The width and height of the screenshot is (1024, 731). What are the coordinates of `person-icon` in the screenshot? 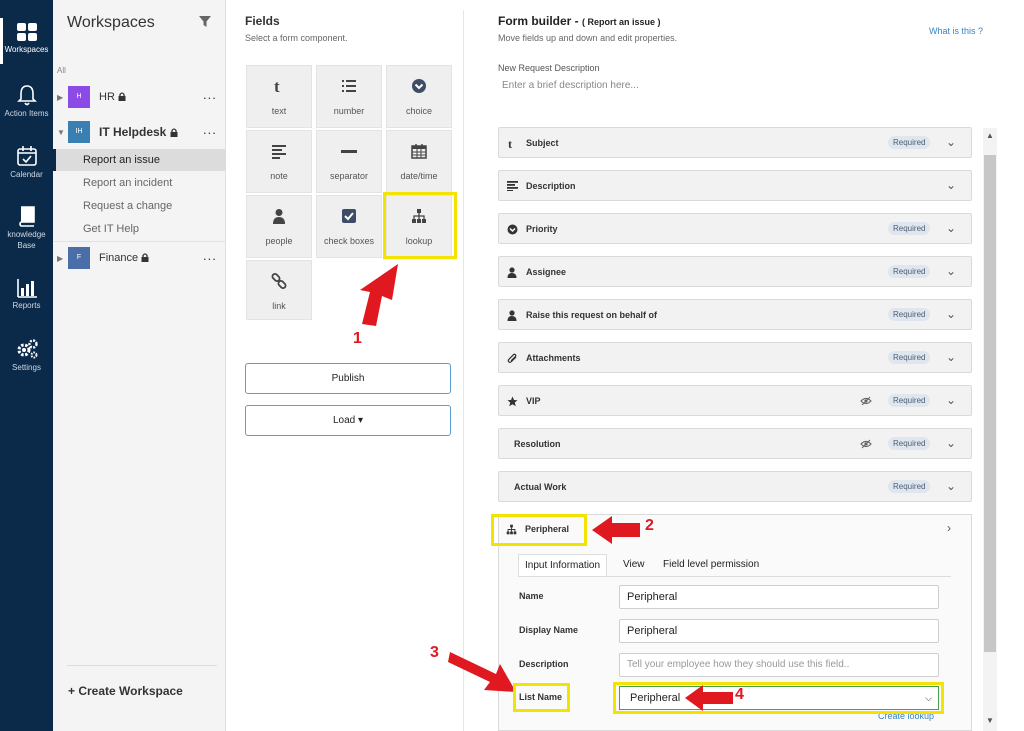 It's located at (512, 272).